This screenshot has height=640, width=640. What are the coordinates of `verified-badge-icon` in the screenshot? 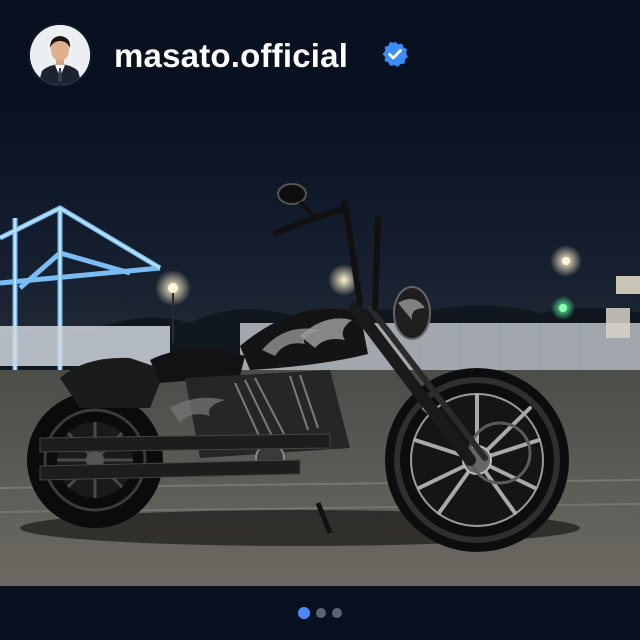 It's located at (395, 54).